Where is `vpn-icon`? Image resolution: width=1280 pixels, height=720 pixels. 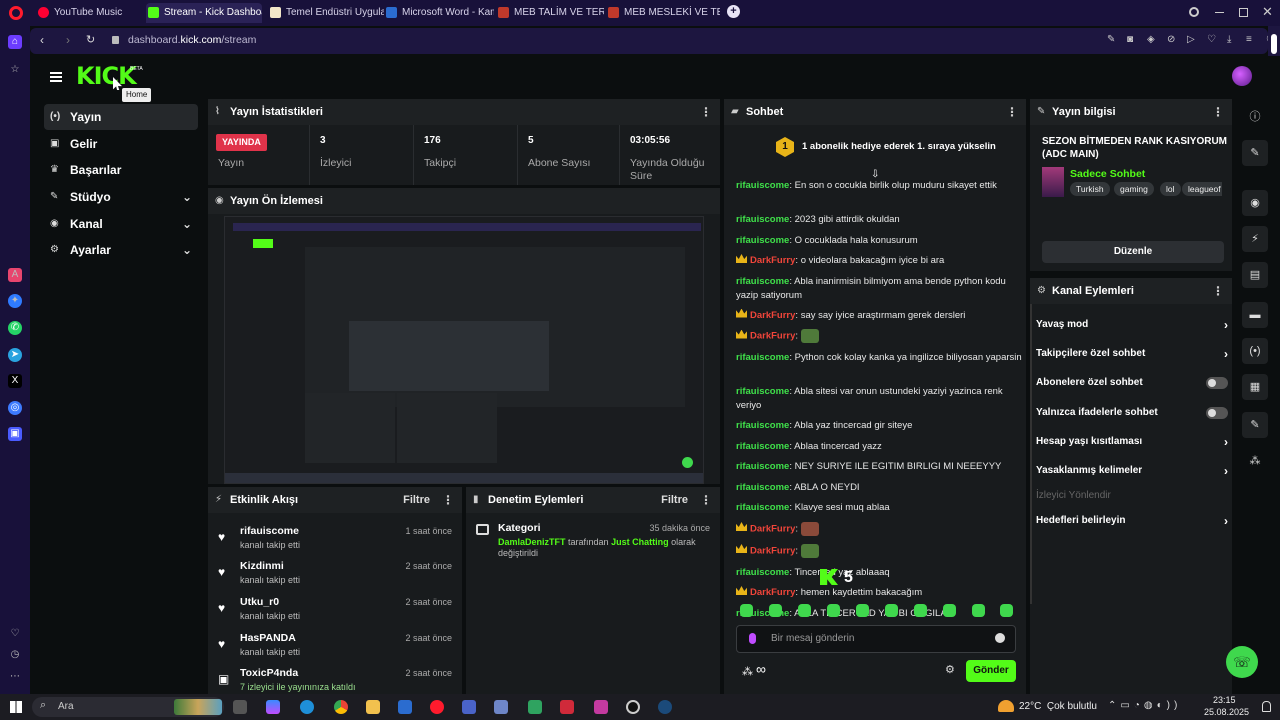
vpn-icon is located at coordinates (535, 707).